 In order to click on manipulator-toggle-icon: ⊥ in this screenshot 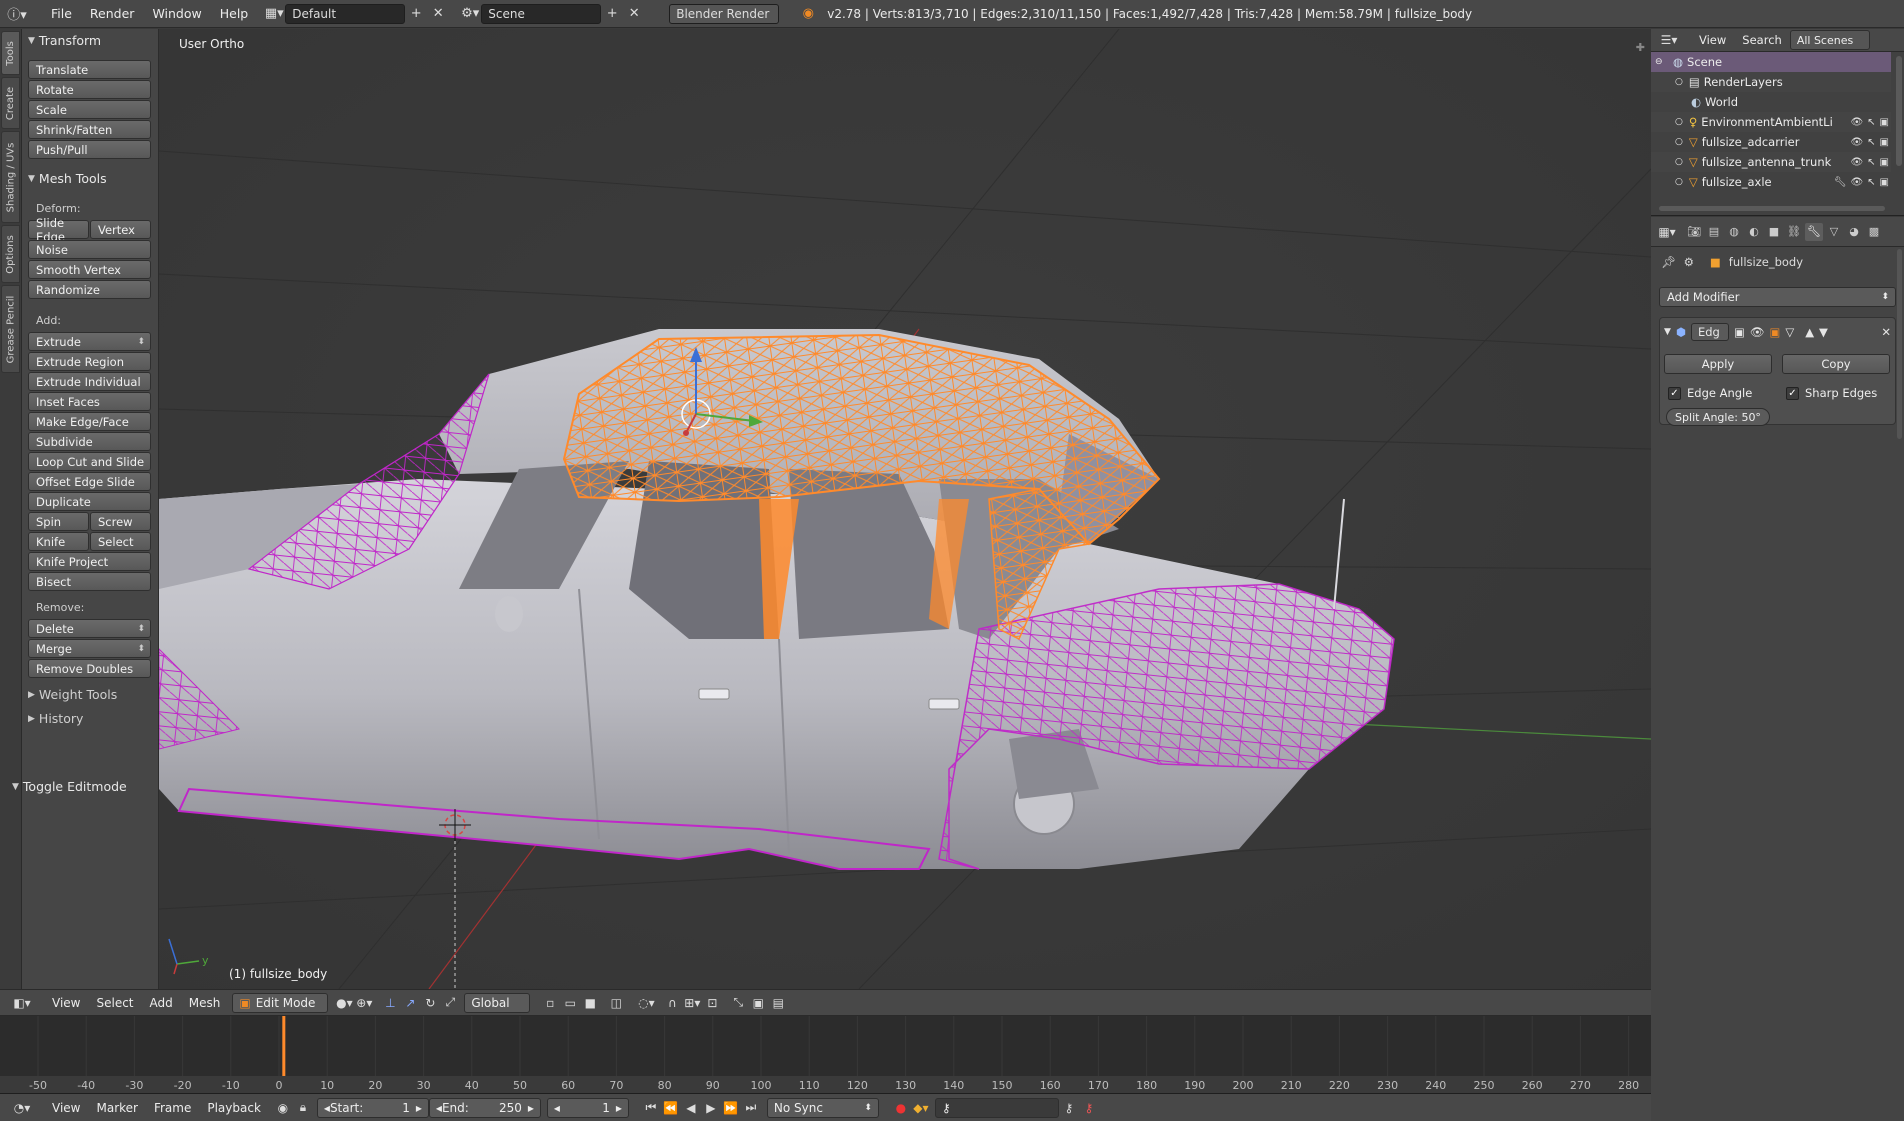, I will do `click(390, 1003)`.